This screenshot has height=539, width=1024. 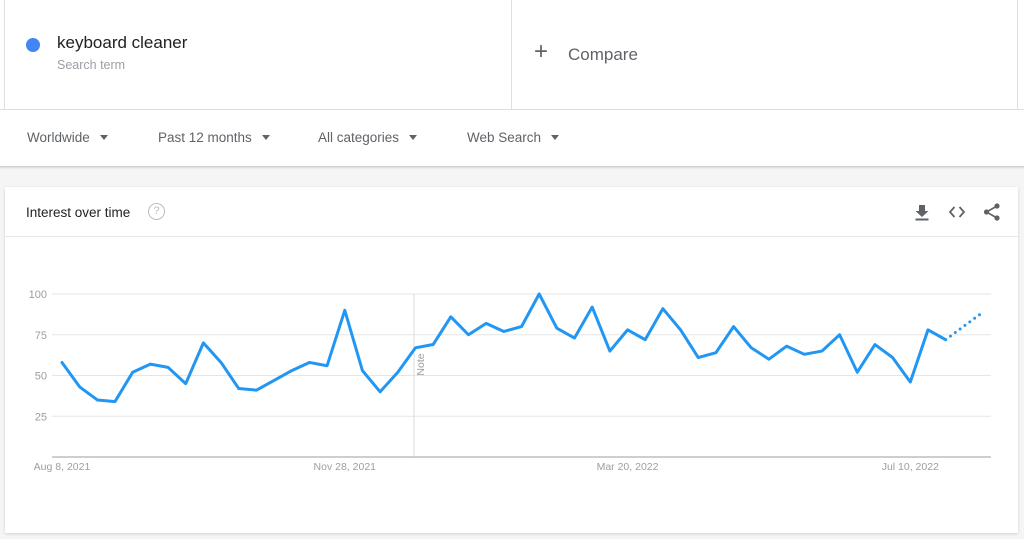 What do you see at coordinates (359, 137) in the screenshot?
I see `filter-category-label: All categories` at bounding box center [359, 137].